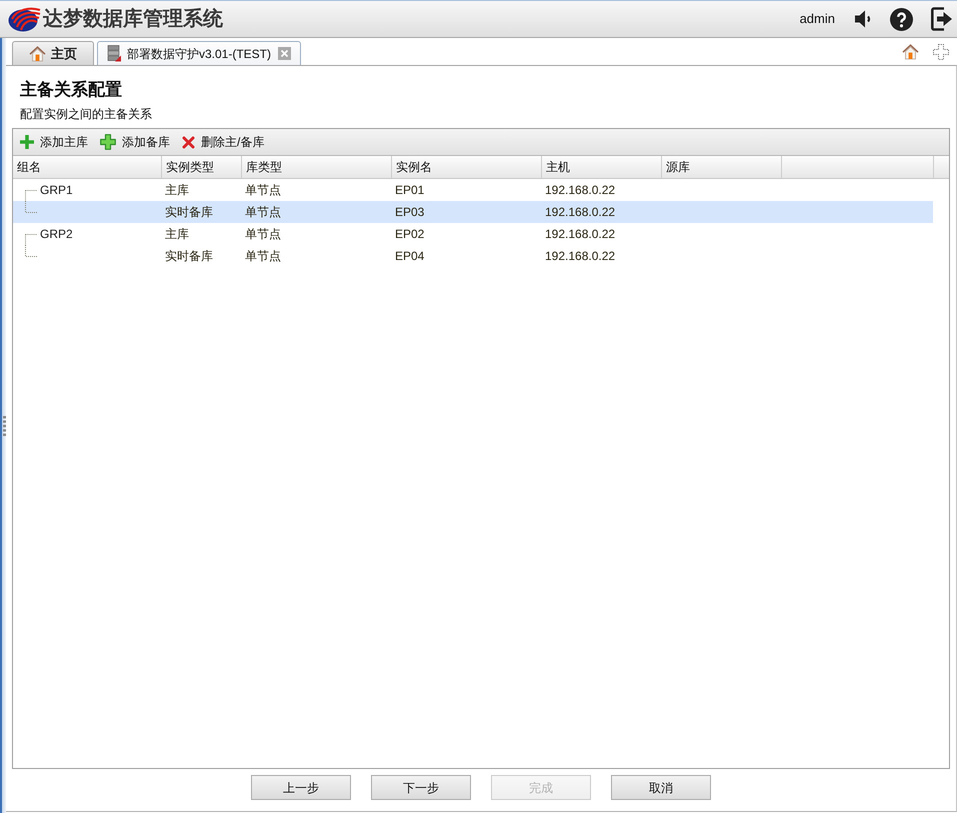 The width and height of the screenshot is (957, 813). Describe the element at coordinates (56, 234) in the screenshot. I see `group-name: GRP2` at that location.